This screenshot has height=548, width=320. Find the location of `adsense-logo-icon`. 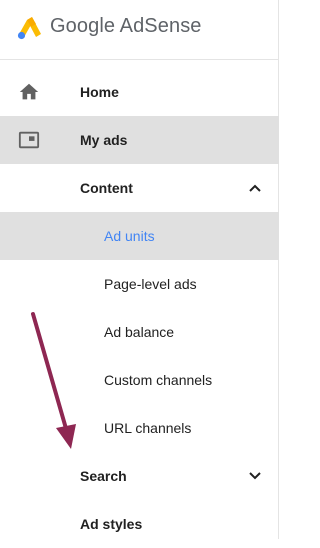

adsense-logo-icon is located at coordinates (29, 28).